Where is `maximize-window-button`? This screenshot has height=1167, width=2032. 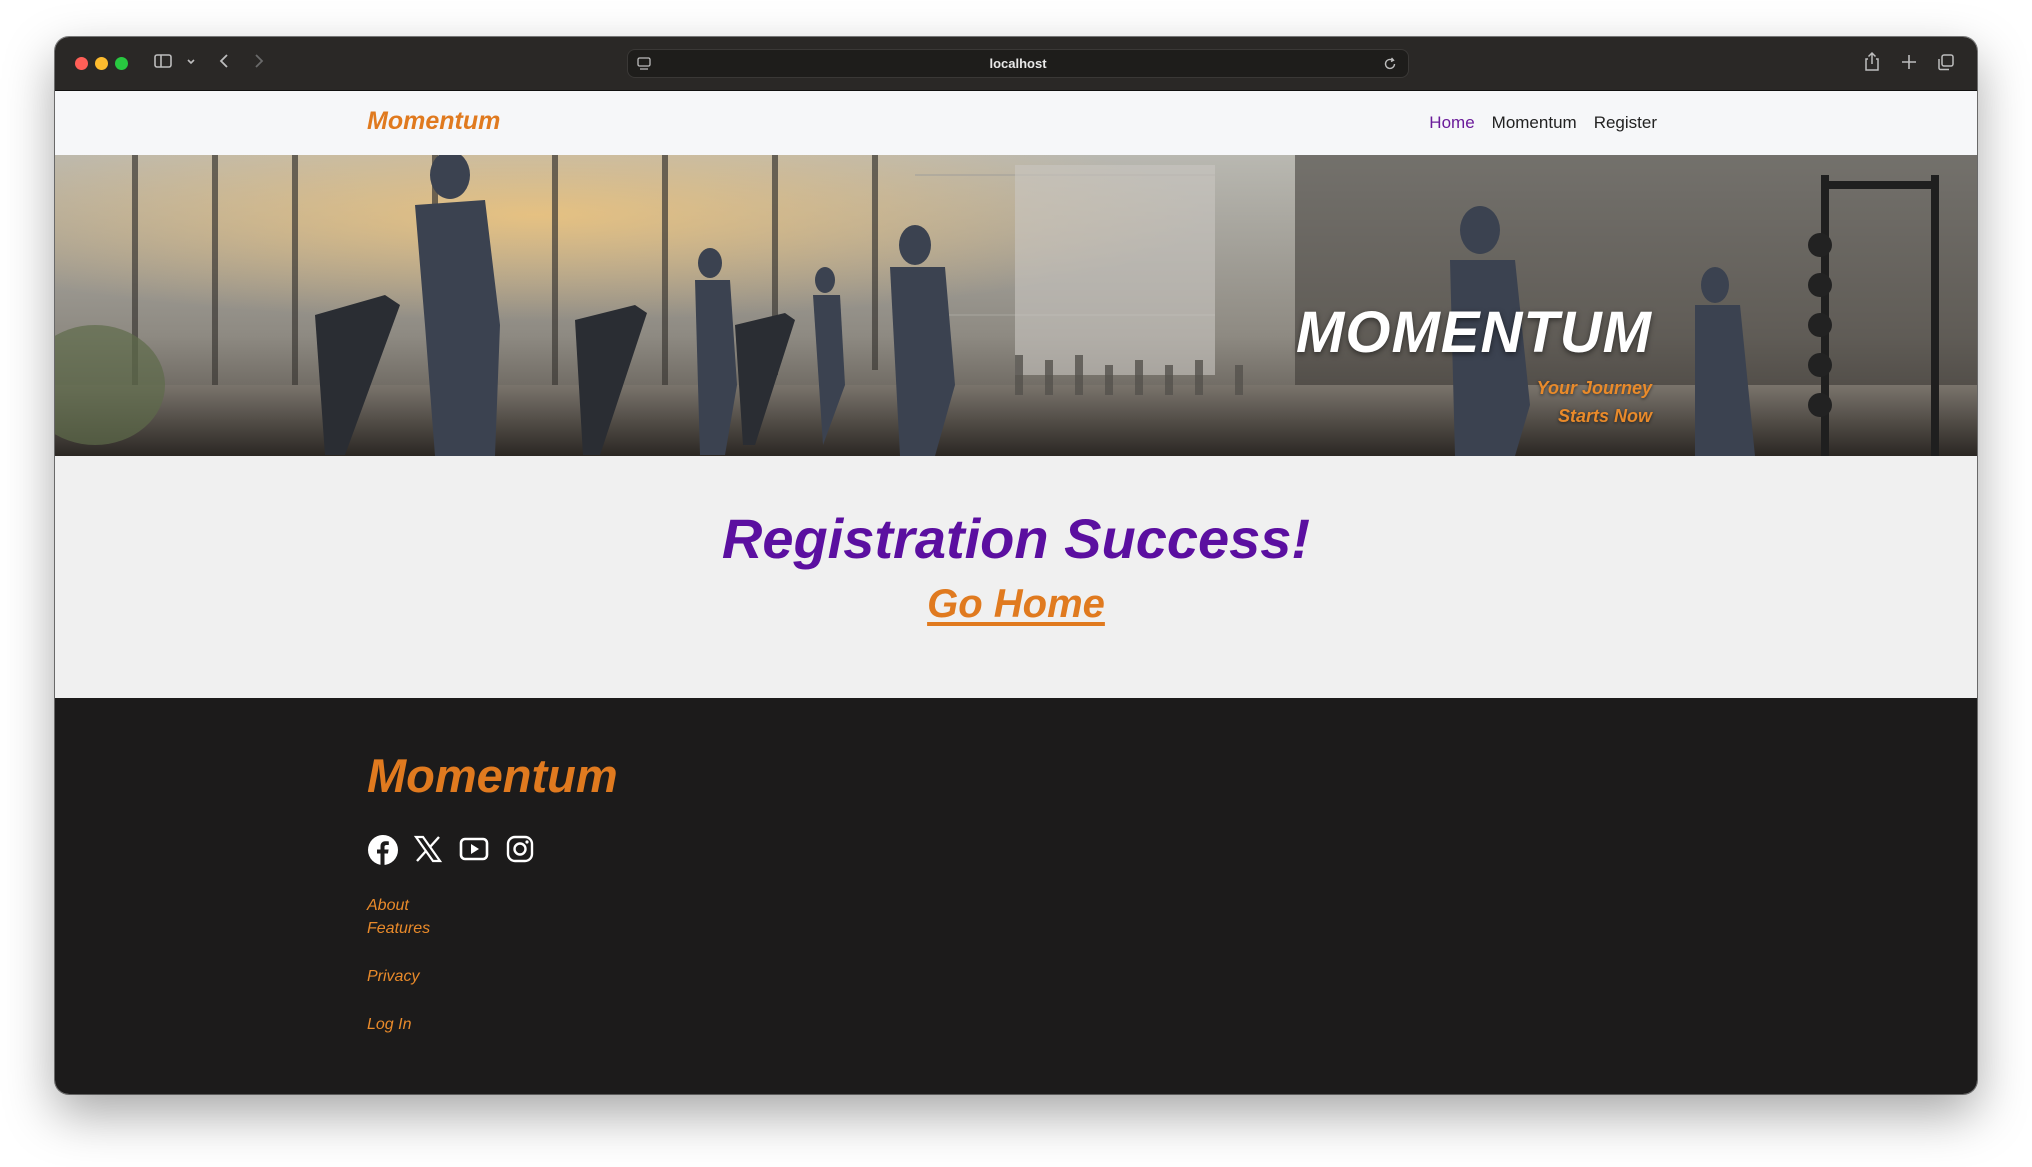
maximize-window-button is located at coordinates (121, 63).